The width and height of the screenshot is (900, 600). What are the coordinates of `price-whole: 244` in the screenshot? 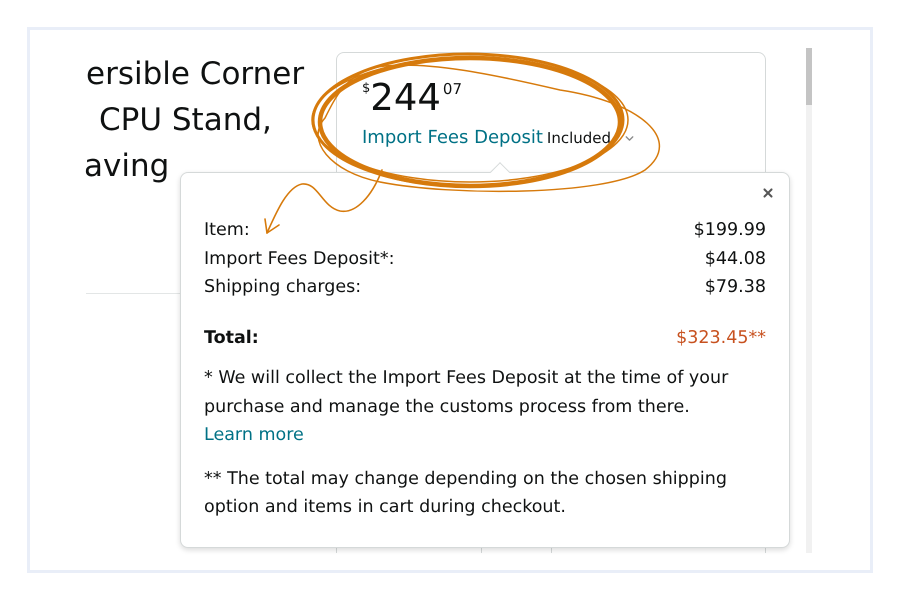 It's located at (405, 97).